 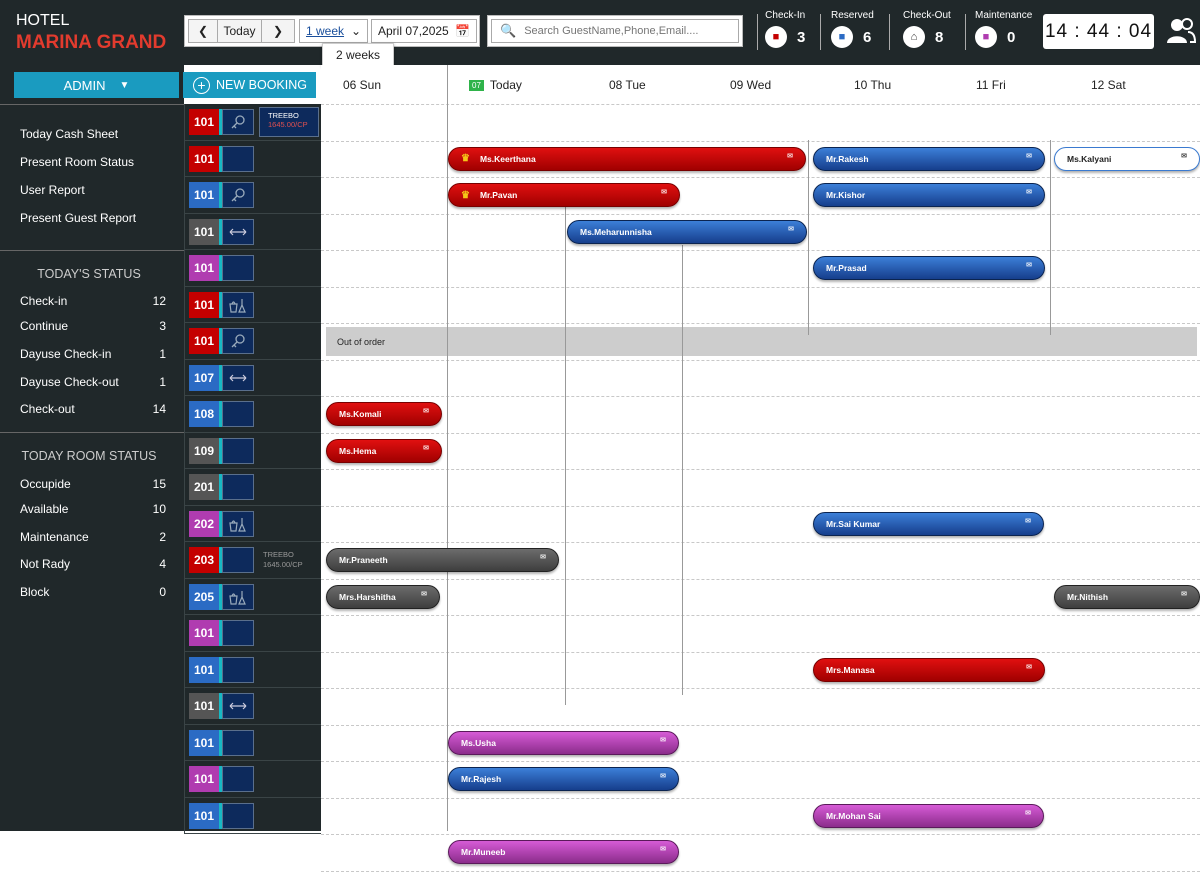 What do you see at coordinates (84, 85) in the screenshot?
I see `admin-label: ADMIN` at bounding box center [84, 85].